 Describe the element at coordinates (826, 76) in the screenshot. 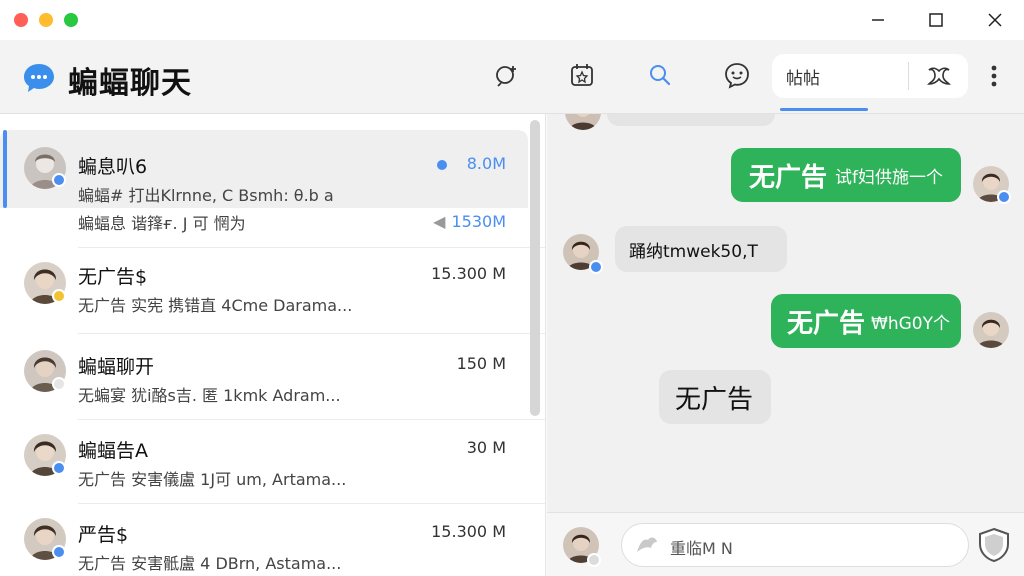

I see `tab-posts: 帖帖` at that location.